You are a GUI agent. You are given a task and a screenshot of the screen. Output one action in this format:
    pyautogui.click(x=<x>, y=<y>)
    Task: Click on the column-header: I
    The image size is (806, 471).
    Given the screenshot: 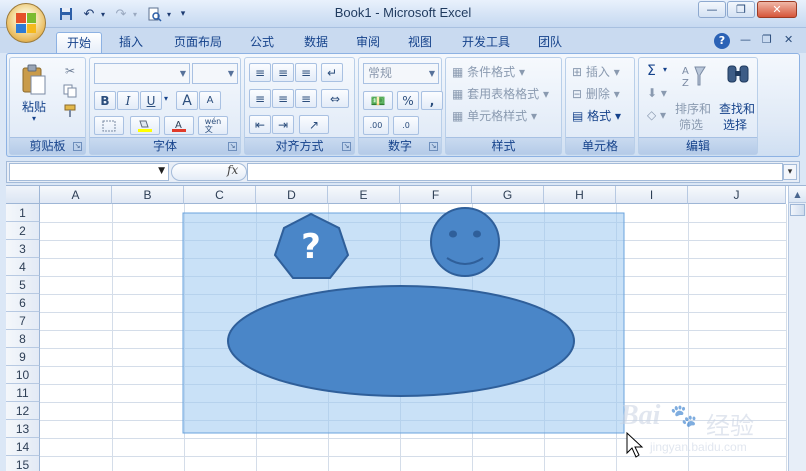 What is the action you would take?
    pyautogui.click(x=652, y=195)
    